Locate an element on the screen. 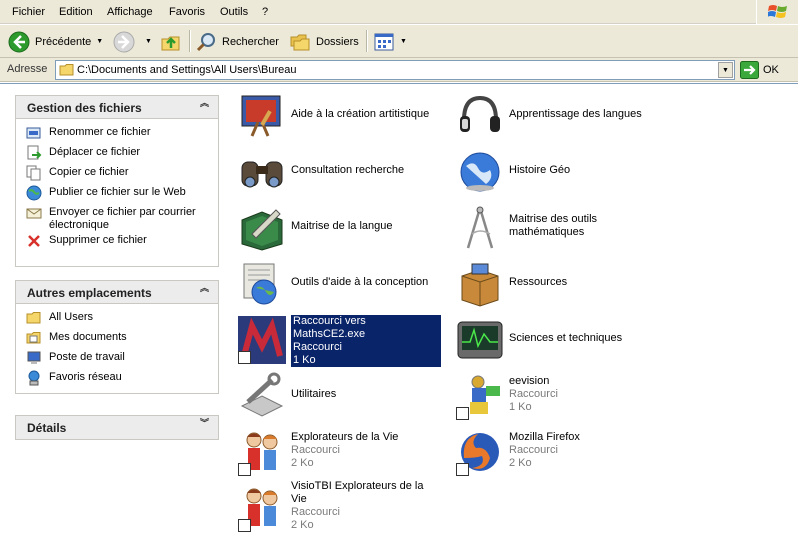 The width and height of the screenshot is (798, 544). file-item: Explorateurs de la Vie Raccourci 2 Ko is located at coordinates (337, 450).